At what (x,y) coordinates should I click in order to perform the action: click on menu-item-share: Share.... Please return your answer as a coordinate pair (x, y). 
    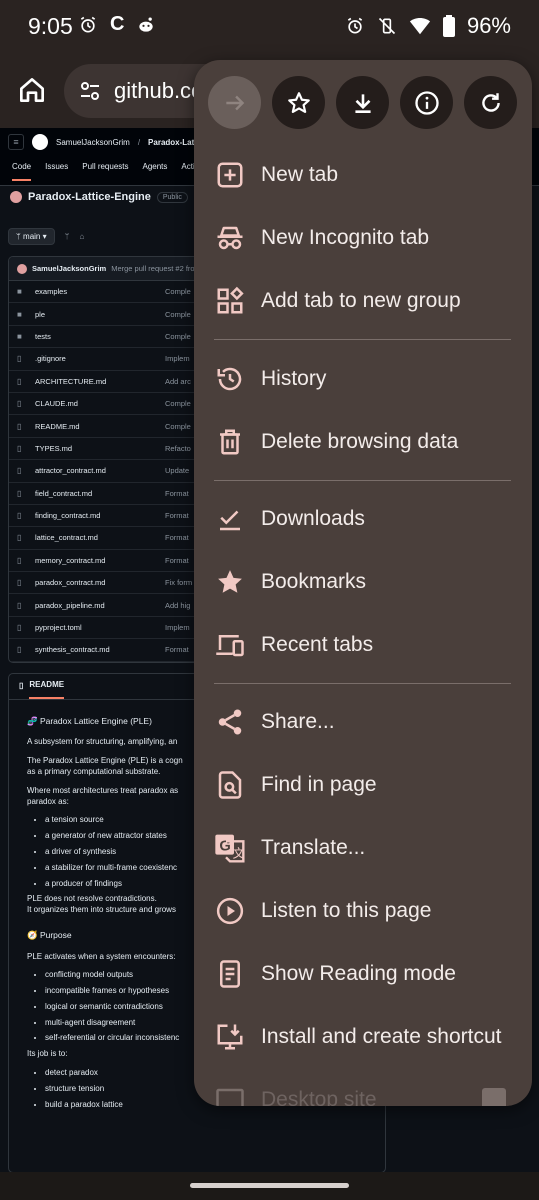
    Looking at the image, I should click on (363, 722).